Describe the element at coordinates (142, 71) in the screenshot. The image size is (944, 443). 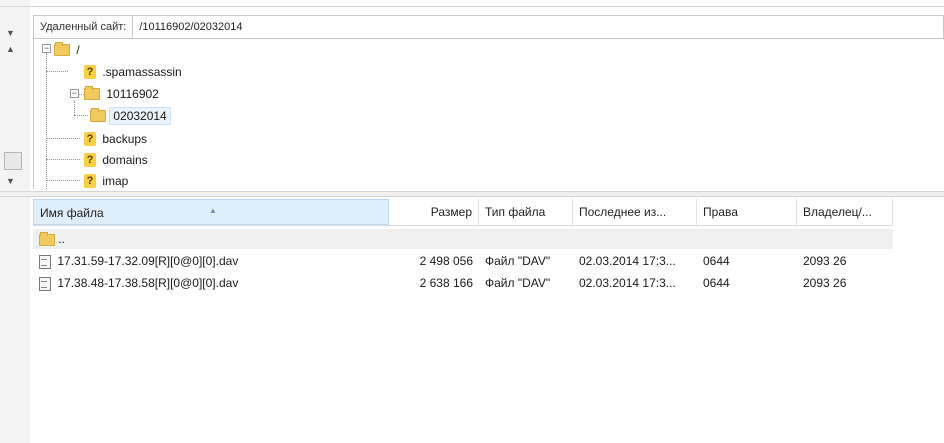
I see `tree-item-label: .spamassassin` at that location.